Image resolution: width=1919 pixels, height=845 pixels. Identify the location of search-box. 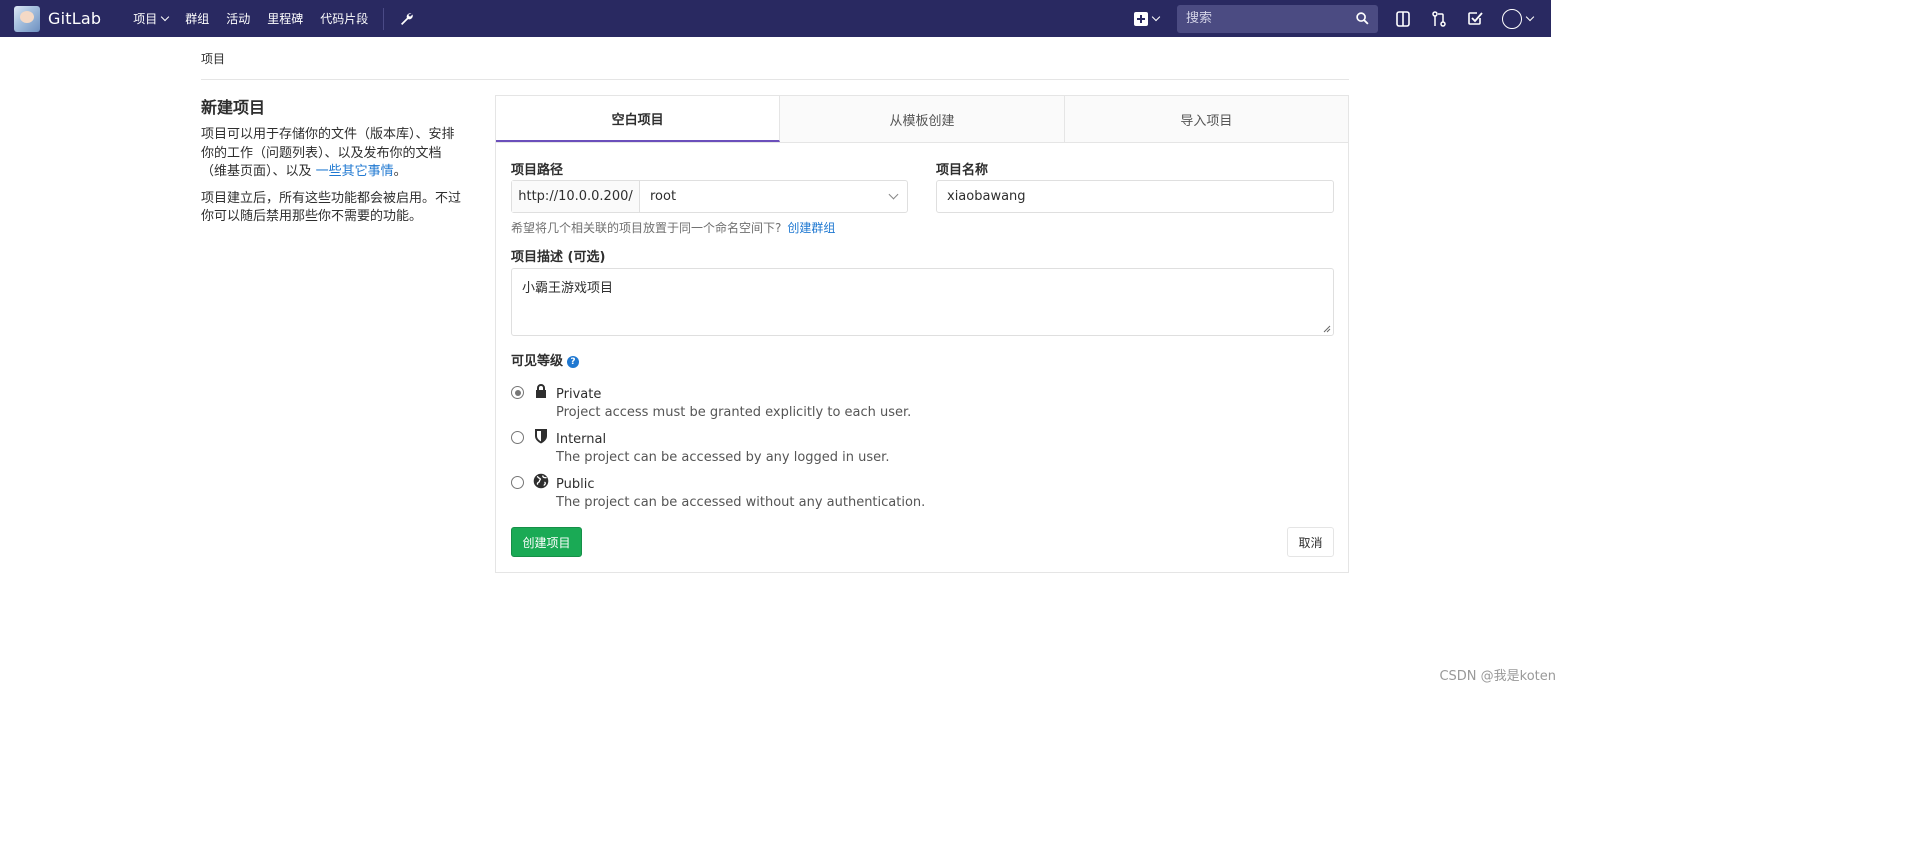
(1277, 18).